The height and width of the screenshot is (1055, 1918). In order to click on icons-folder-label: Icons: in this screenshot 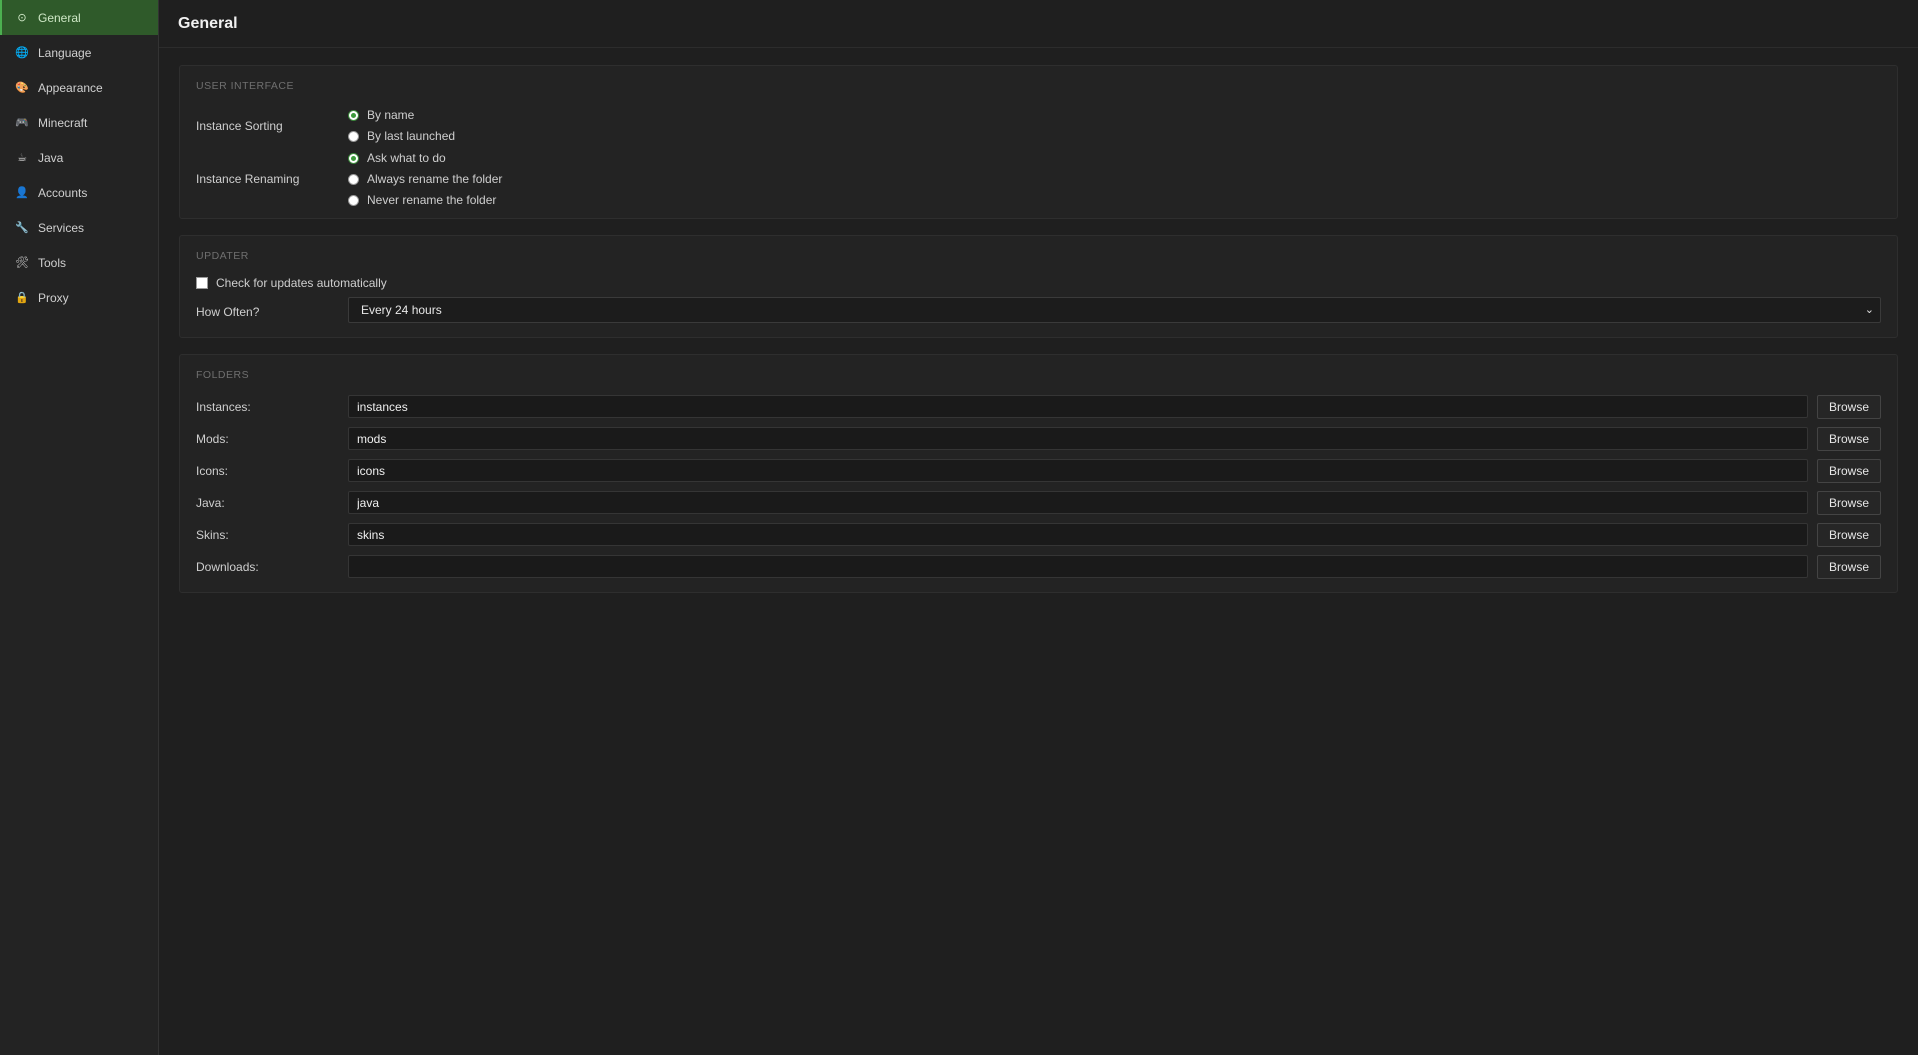, I will do `click(212, 471)`.